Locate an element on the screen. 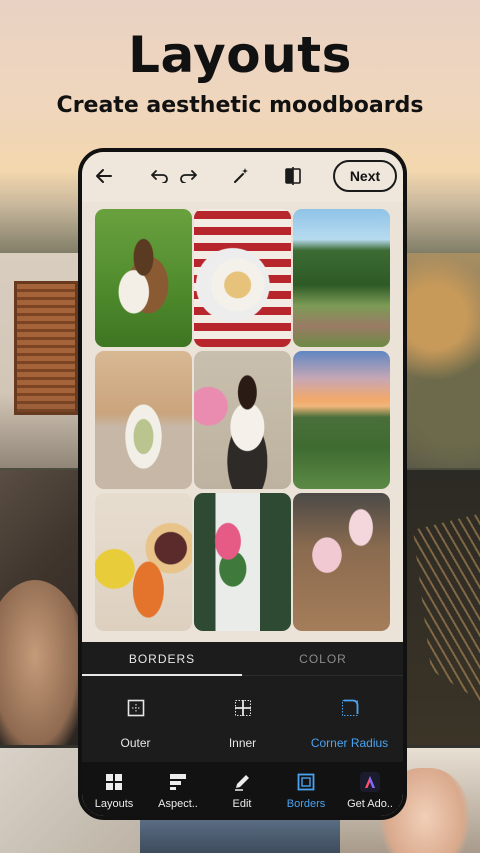  magic-wand-icon is located at coordinates (241, 176).